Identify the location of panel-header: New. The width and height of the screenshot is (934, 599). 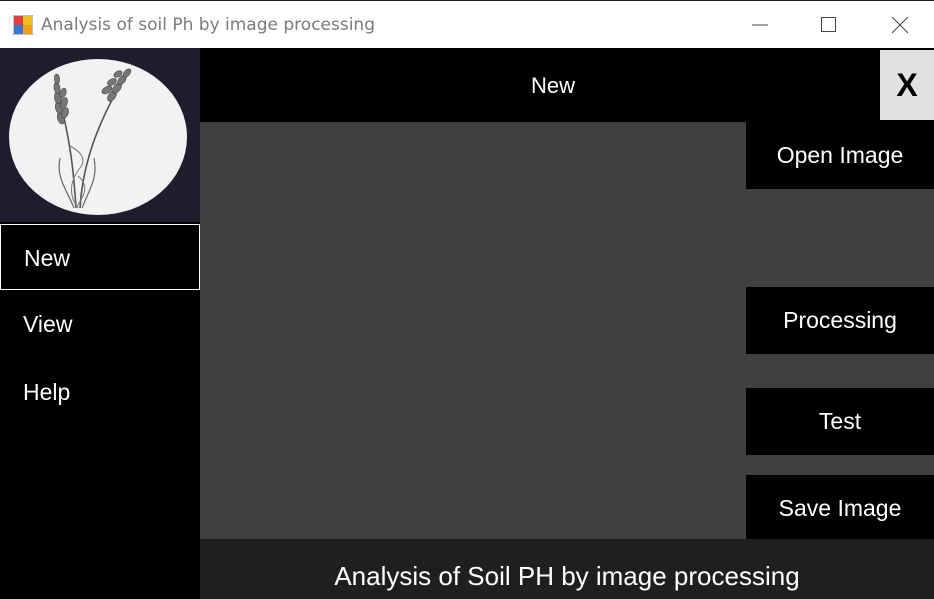
(567, 85).